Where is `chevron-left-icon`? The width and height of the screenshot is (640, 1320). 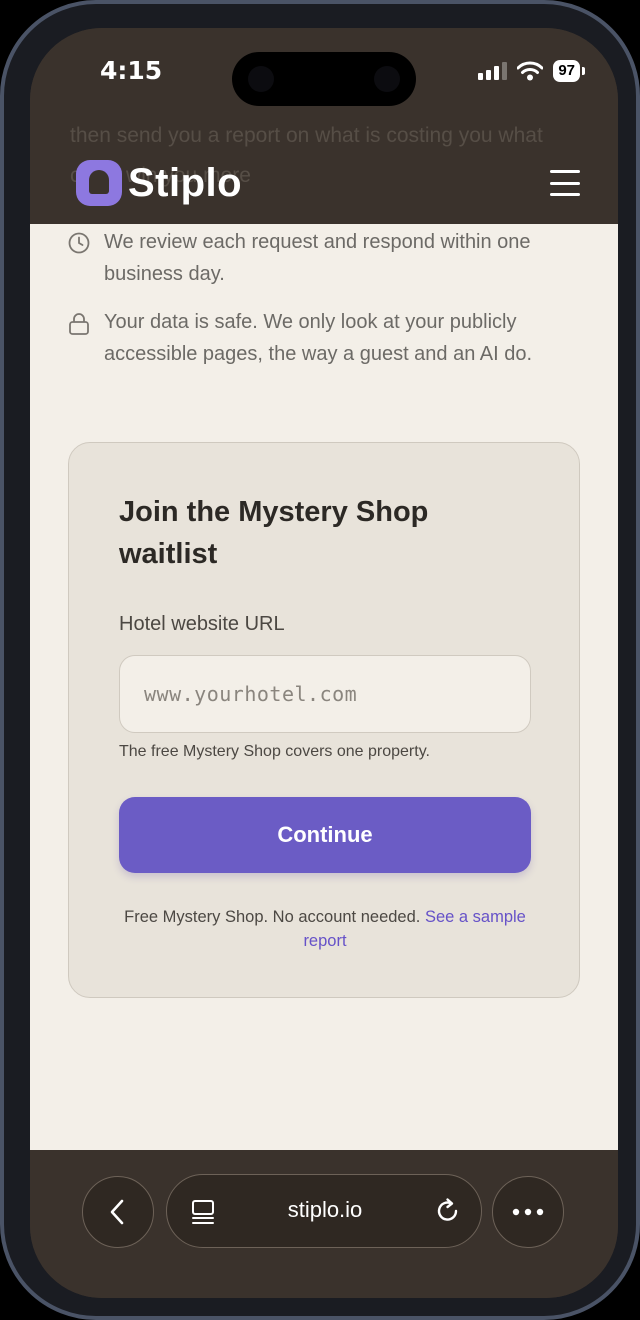 chevron-left-icon is located at coordinates (117, 1212).